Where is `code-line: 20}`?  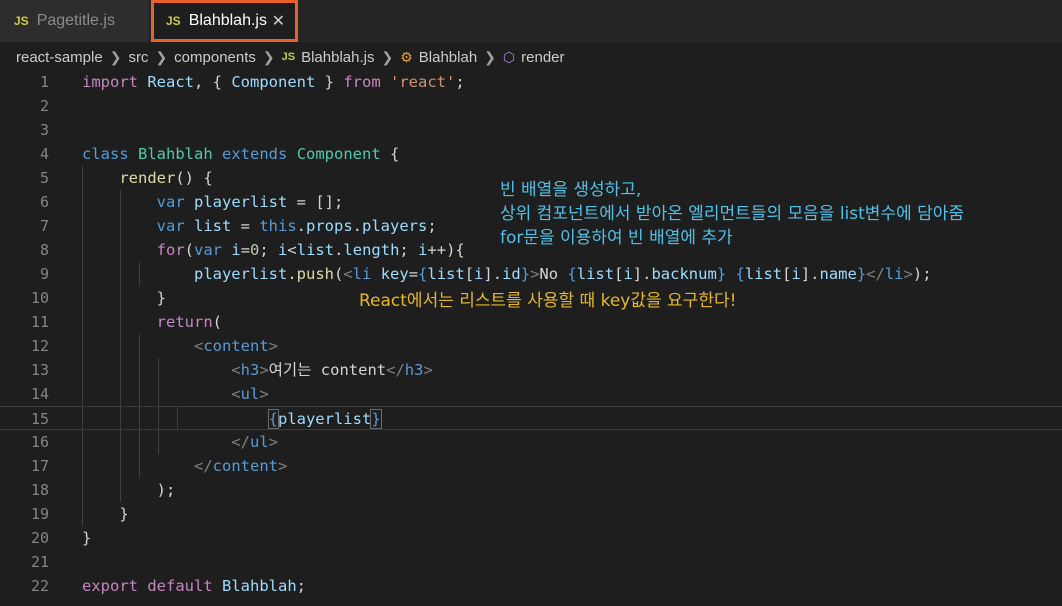
code-line: 20} is located at coordinates (531, 538).